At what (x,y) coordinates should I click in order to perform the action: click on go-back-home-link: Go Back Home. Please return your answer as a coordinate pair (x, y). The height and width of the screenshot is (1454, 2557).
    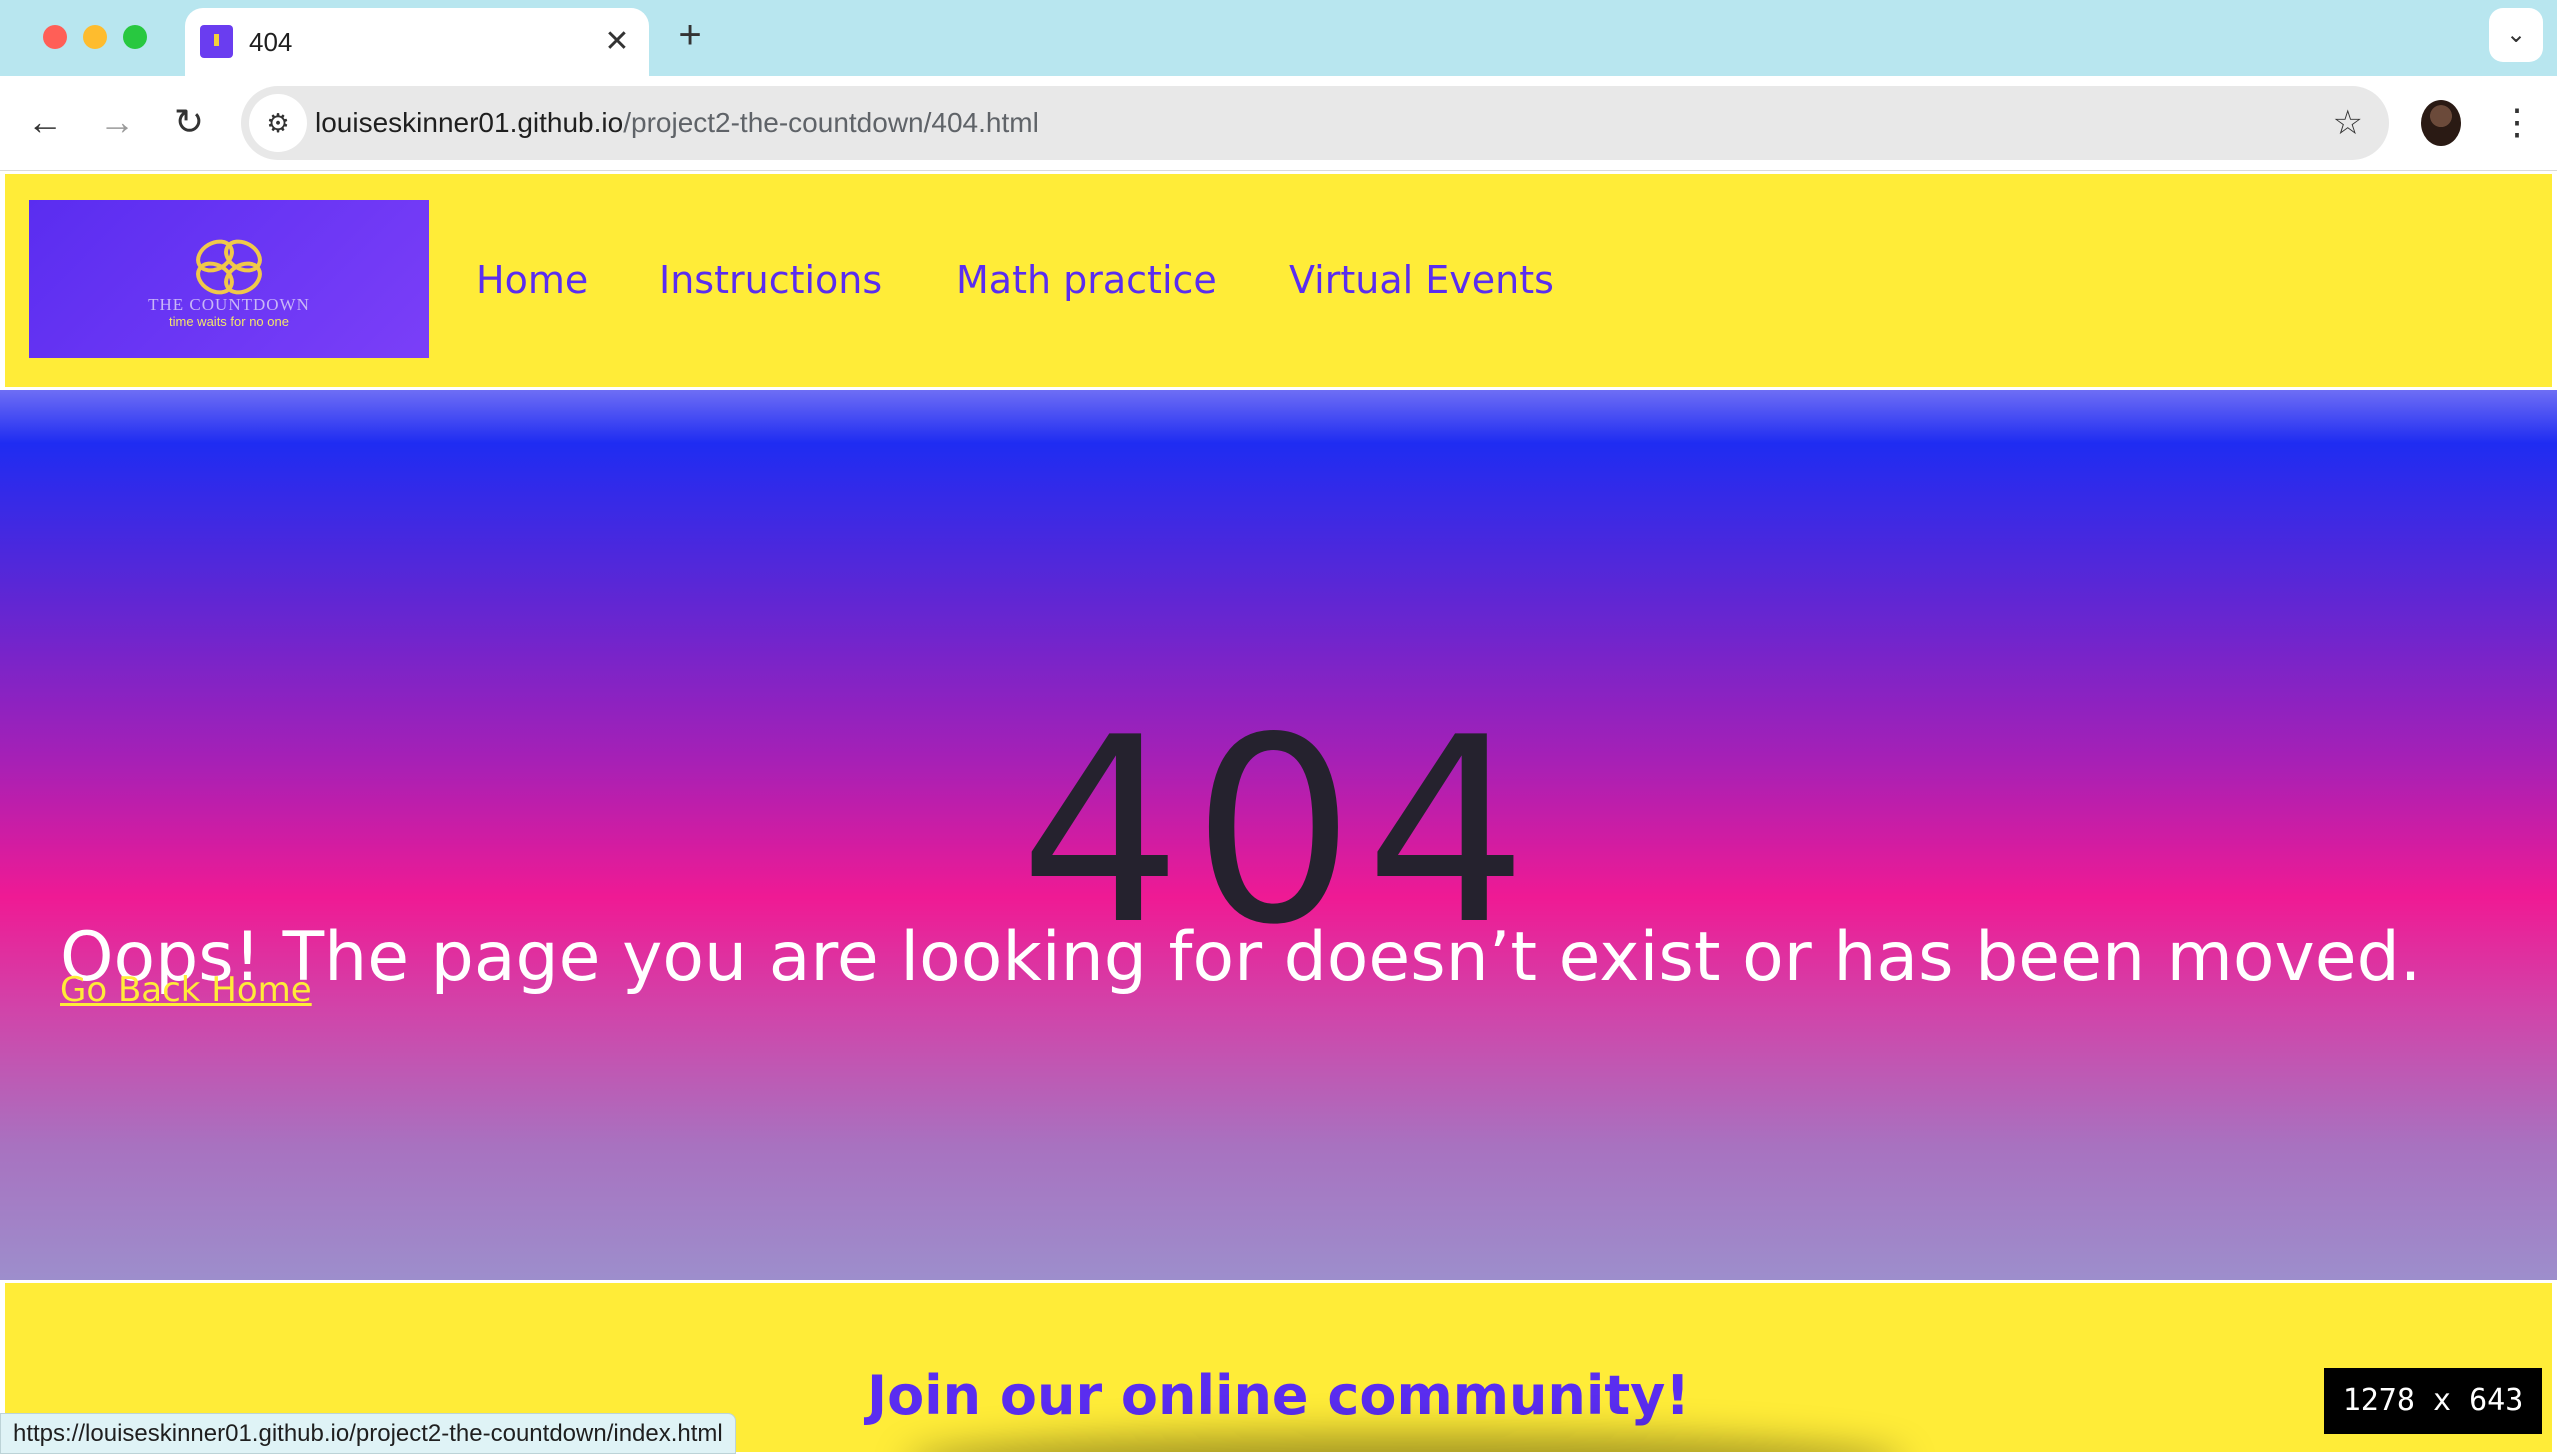
    Looking at the image, I should click on (186, 990).